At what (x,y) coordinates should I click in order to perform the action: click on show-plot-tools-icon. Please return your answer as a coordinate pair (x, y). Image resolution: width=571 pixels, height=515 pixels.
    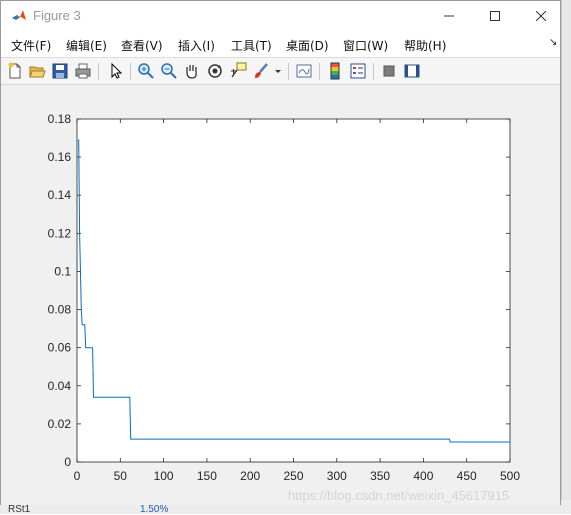
    Looking at the image, I should click on (412, 71).